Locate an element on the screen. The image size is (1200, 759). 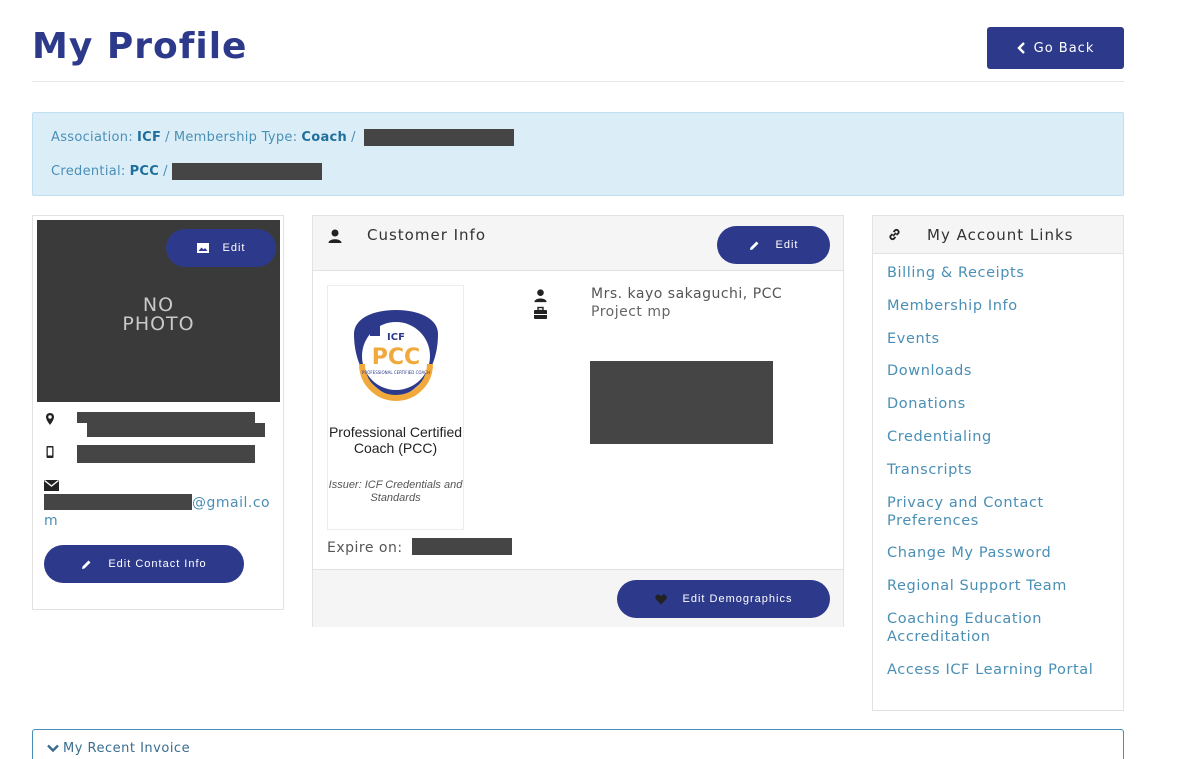
profile-photo: NO PHOTO Edit is located at coordinates (158, 311).